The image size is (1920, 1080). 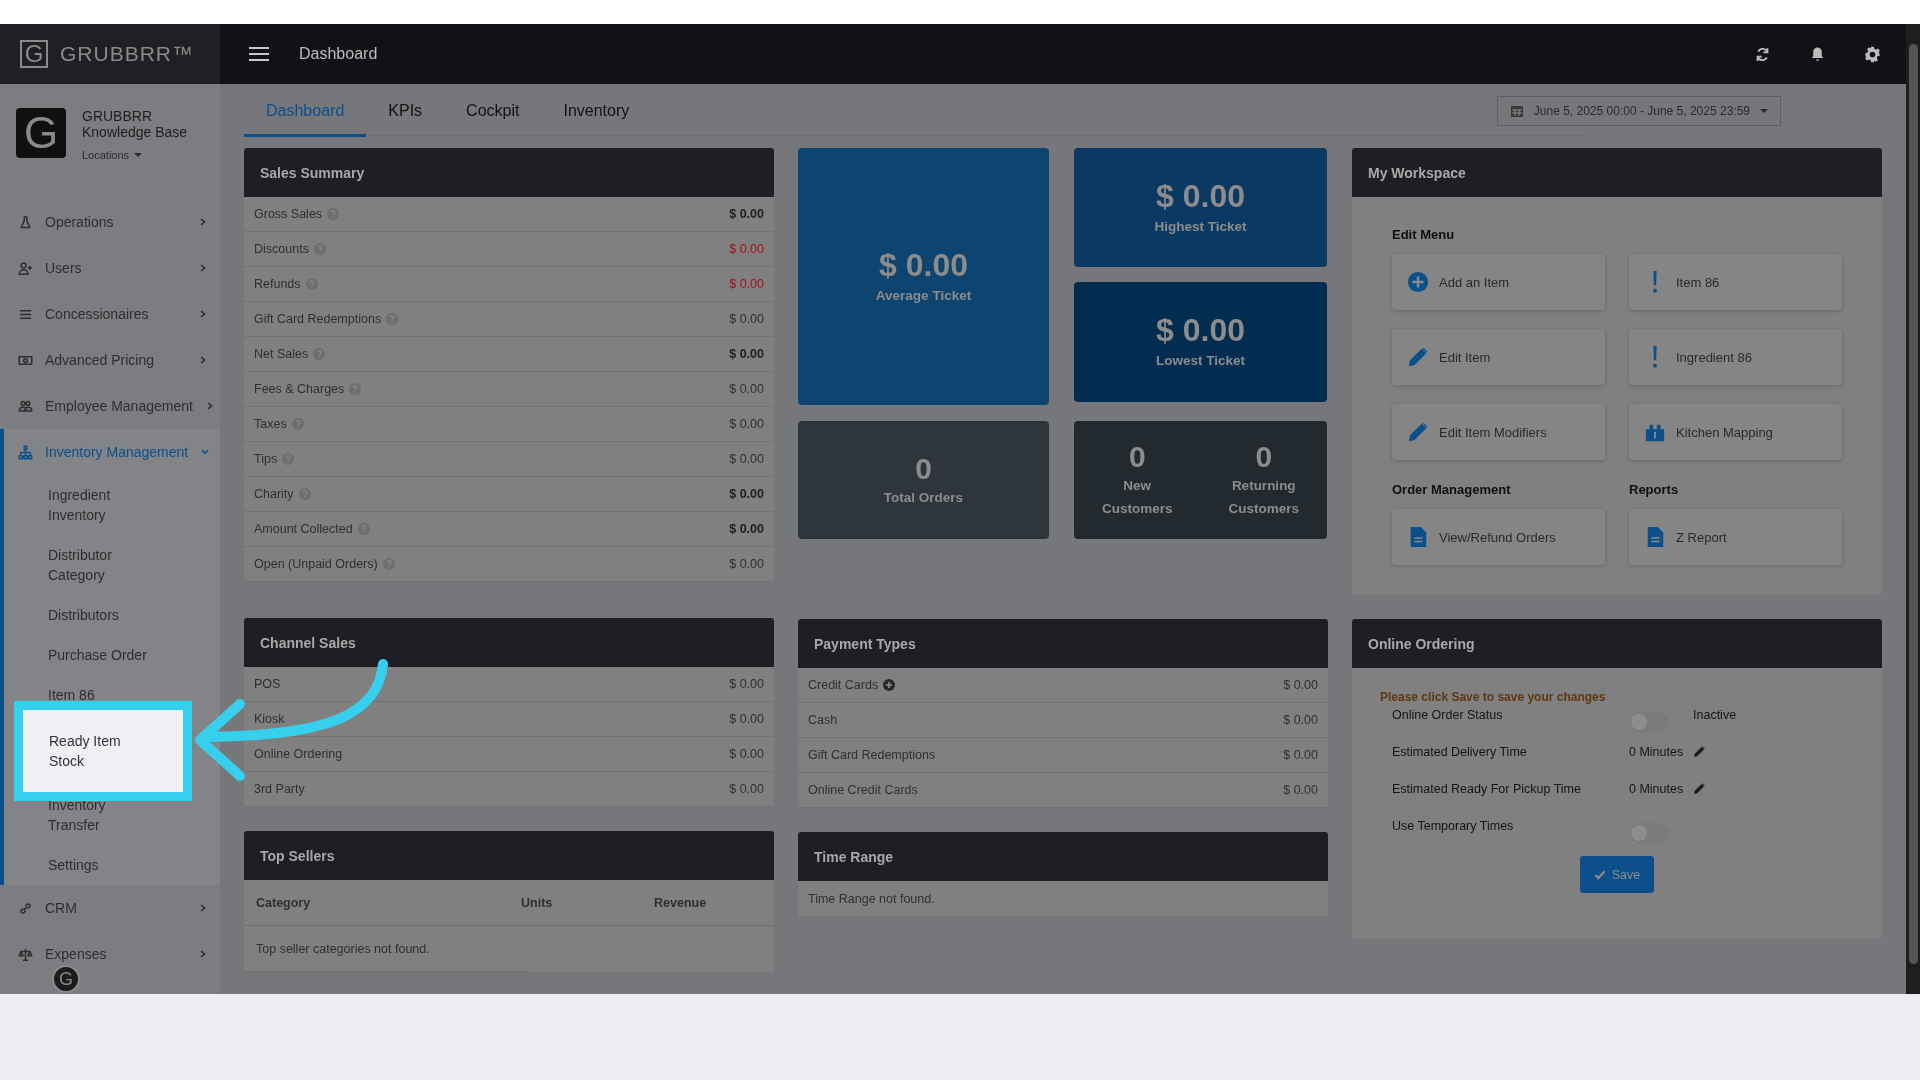 I want to click on tab: Dashboard, so click(x=305, y=119).